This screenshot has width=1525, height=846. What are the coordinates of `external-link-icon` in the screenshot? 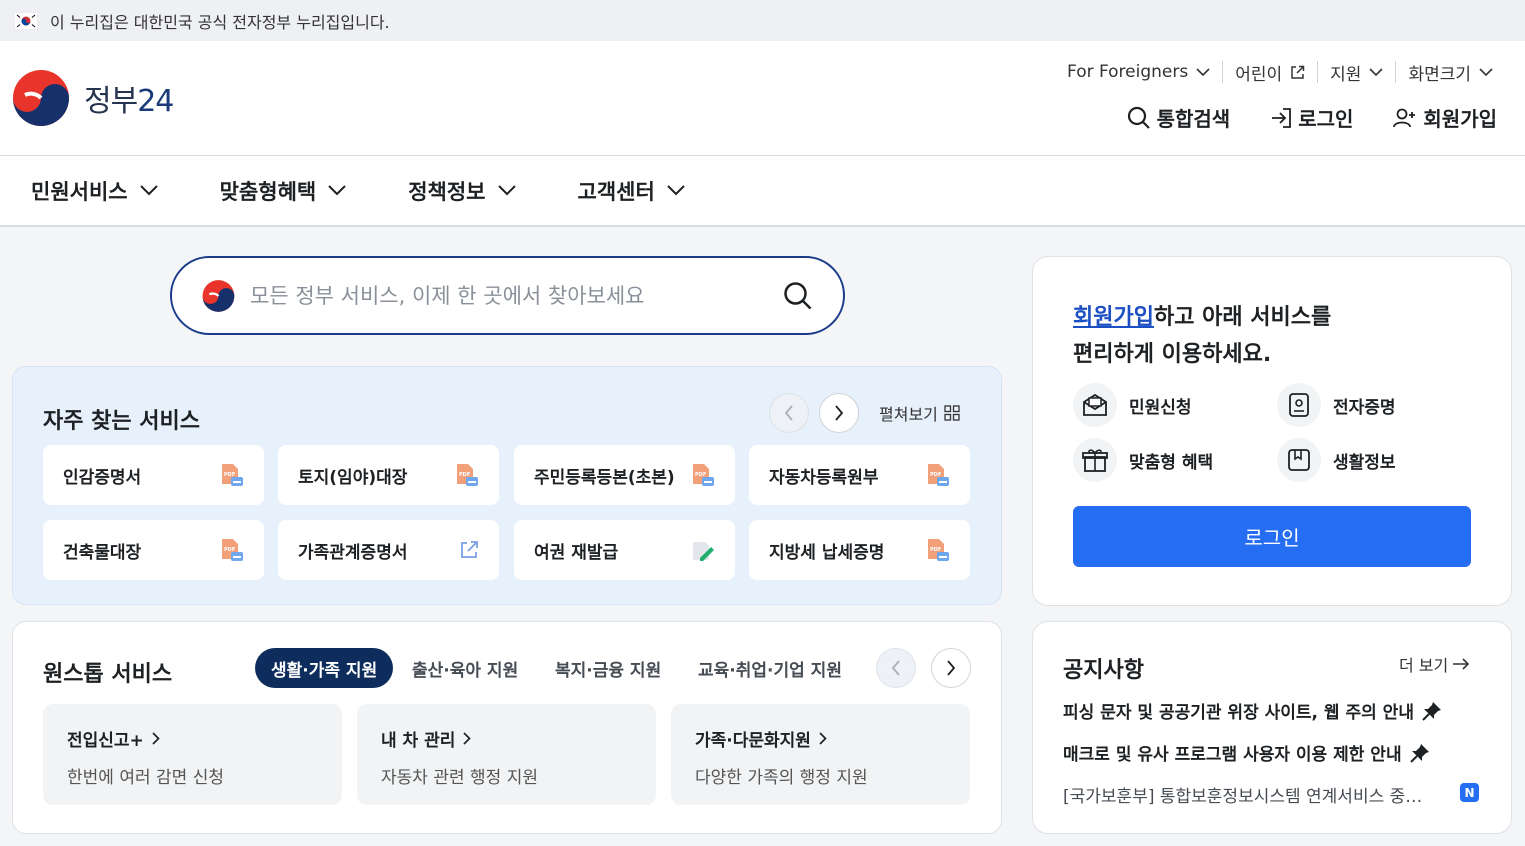 It's located at (469, 549).